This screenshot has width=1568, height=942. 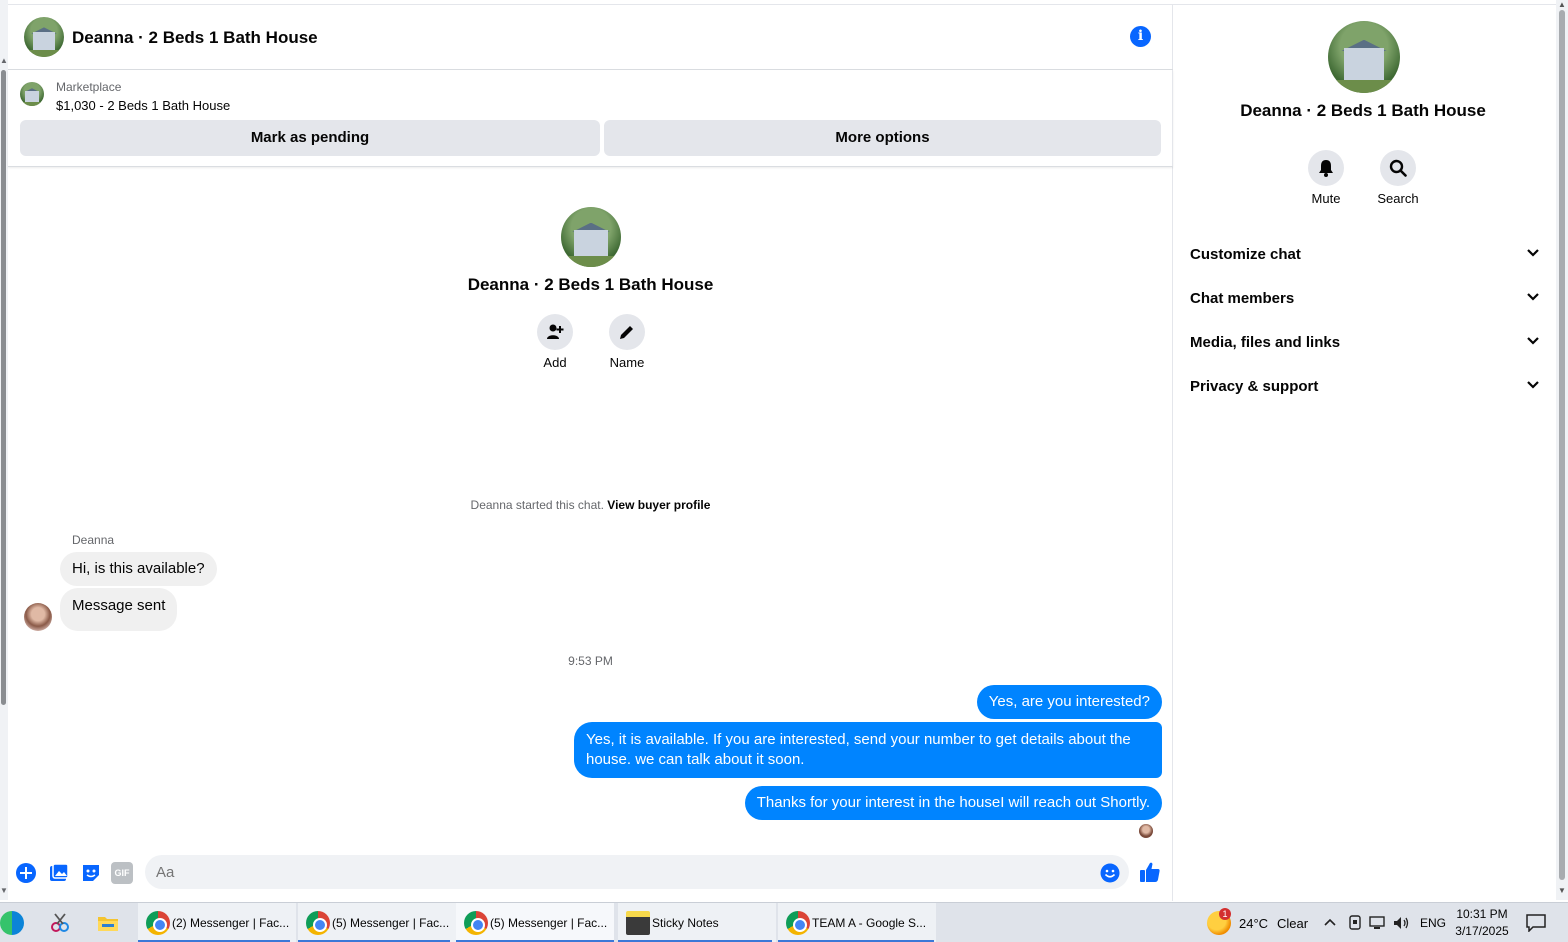 I want to click on chat-members-section: Chat members, so click(x=1365, y=298).